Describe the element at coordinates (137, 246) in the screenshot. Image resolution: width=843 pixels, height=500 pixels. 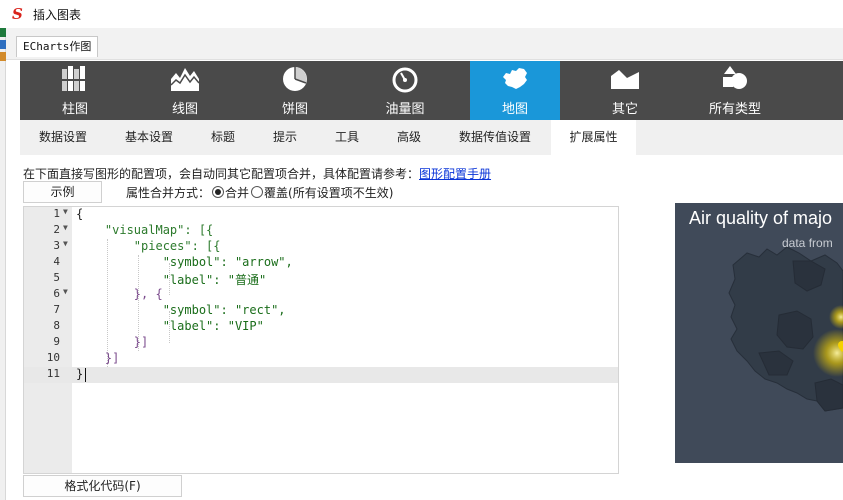
I see `code-line: 3 ▼ "pieces": [{` at that location.